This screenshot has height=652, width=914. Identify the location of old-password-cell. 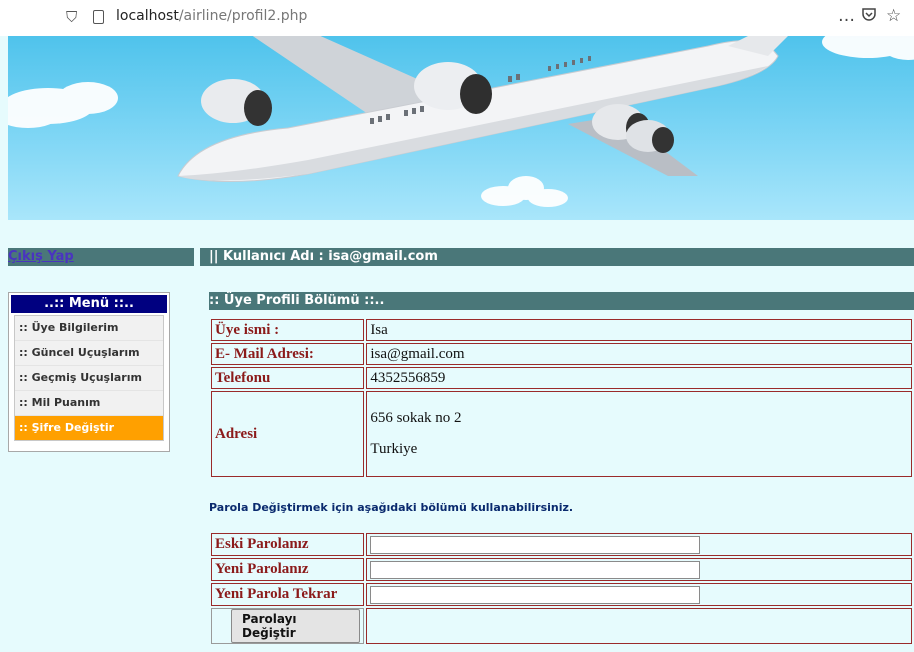
(639, 544).